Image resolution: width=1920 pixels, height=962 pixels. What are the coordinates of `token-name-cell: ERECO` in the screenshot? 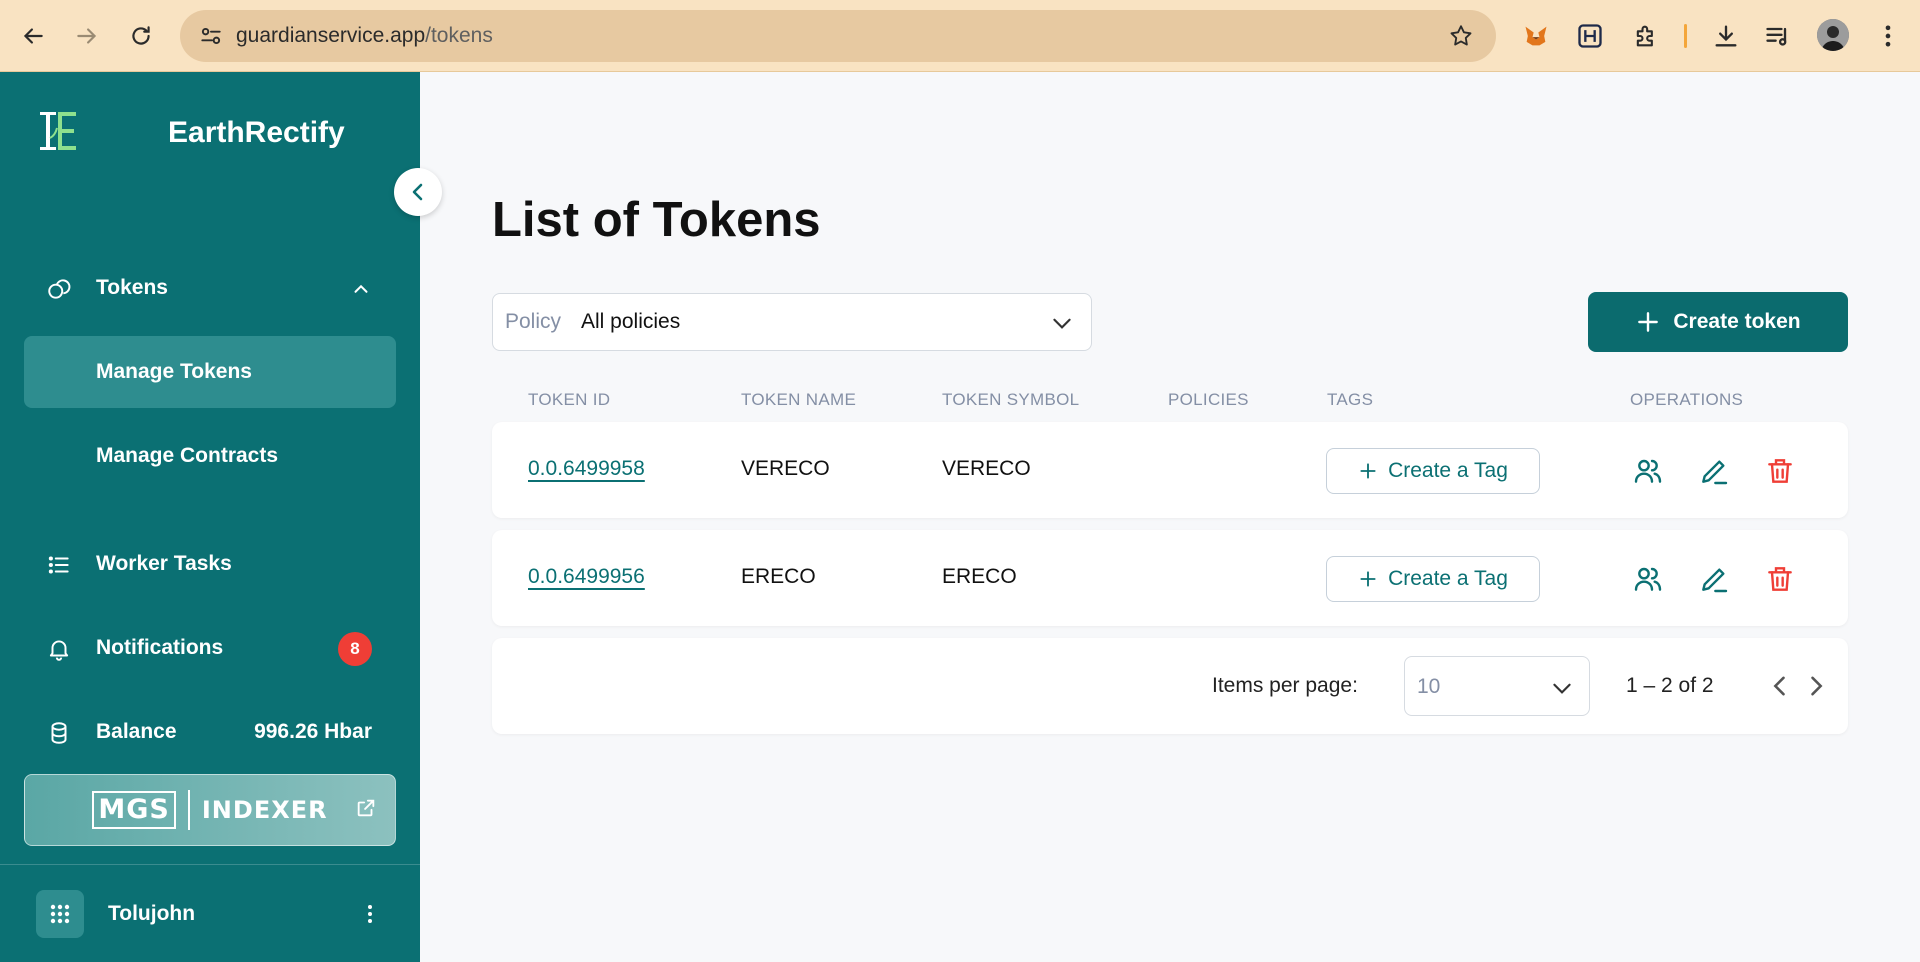 It's located at (778, 576).